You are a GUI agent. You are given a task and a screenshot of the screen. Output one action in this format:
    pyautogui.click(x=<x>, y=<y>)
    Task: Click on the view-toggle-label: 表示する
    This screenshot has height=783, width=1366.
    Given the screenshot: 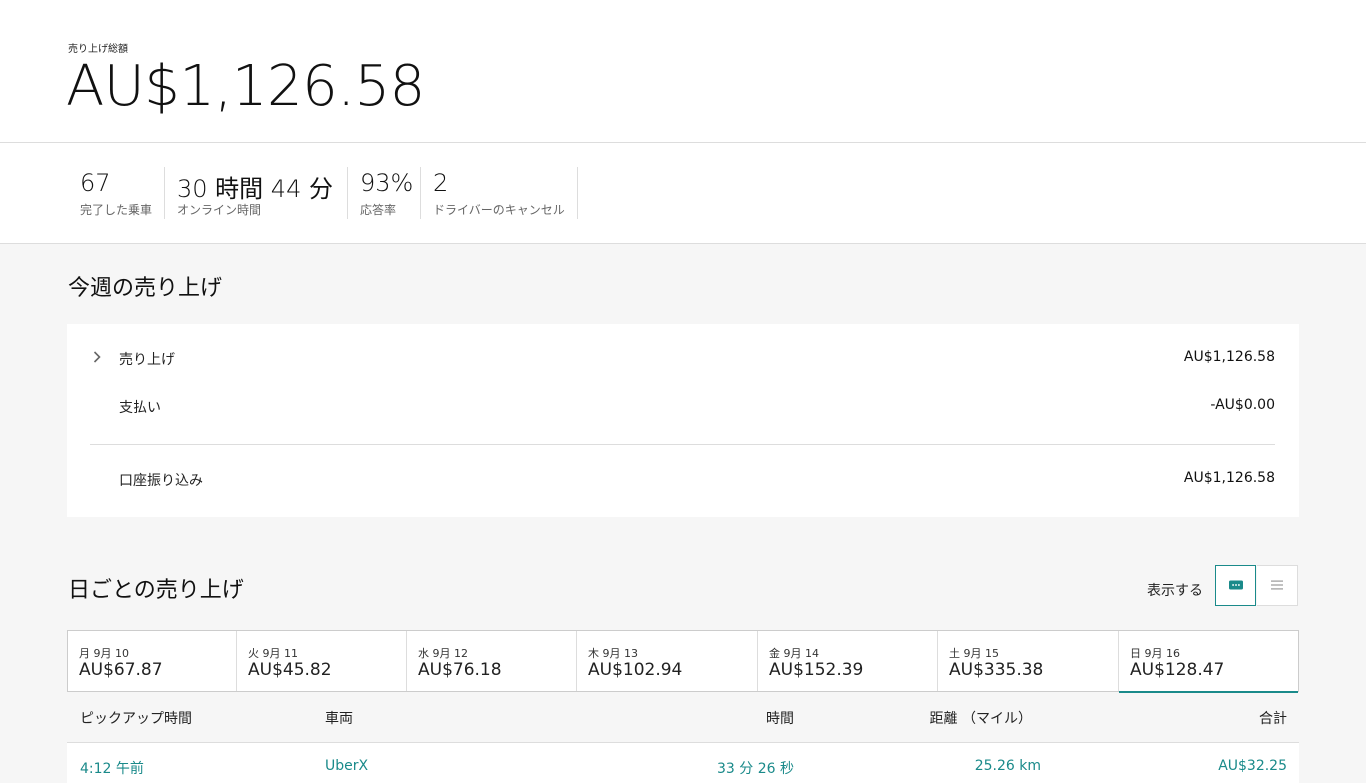 What is the action you would take?
    pyautogui.click(x=1175, y=591)
    